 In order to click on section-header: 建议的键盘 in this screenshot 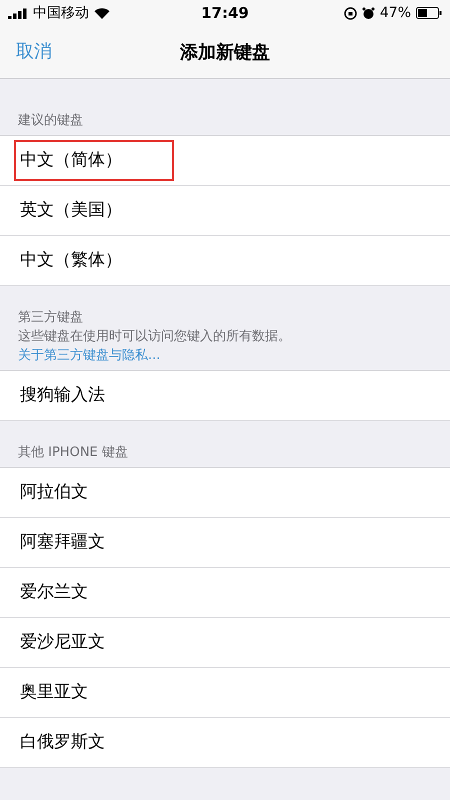, I will do `click(51, 121)`.